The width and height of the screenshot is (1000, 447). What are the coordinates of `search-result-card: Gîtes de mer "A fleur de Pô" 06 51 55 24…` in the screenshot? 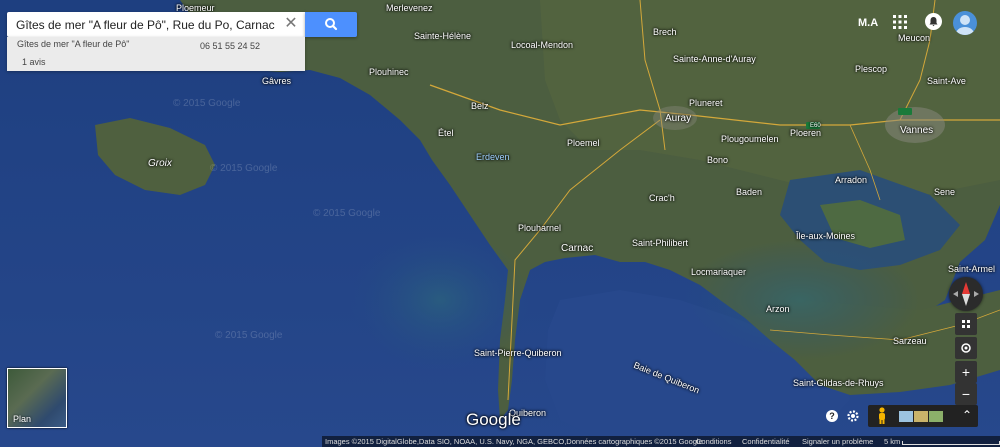 It's located at (156, 54).